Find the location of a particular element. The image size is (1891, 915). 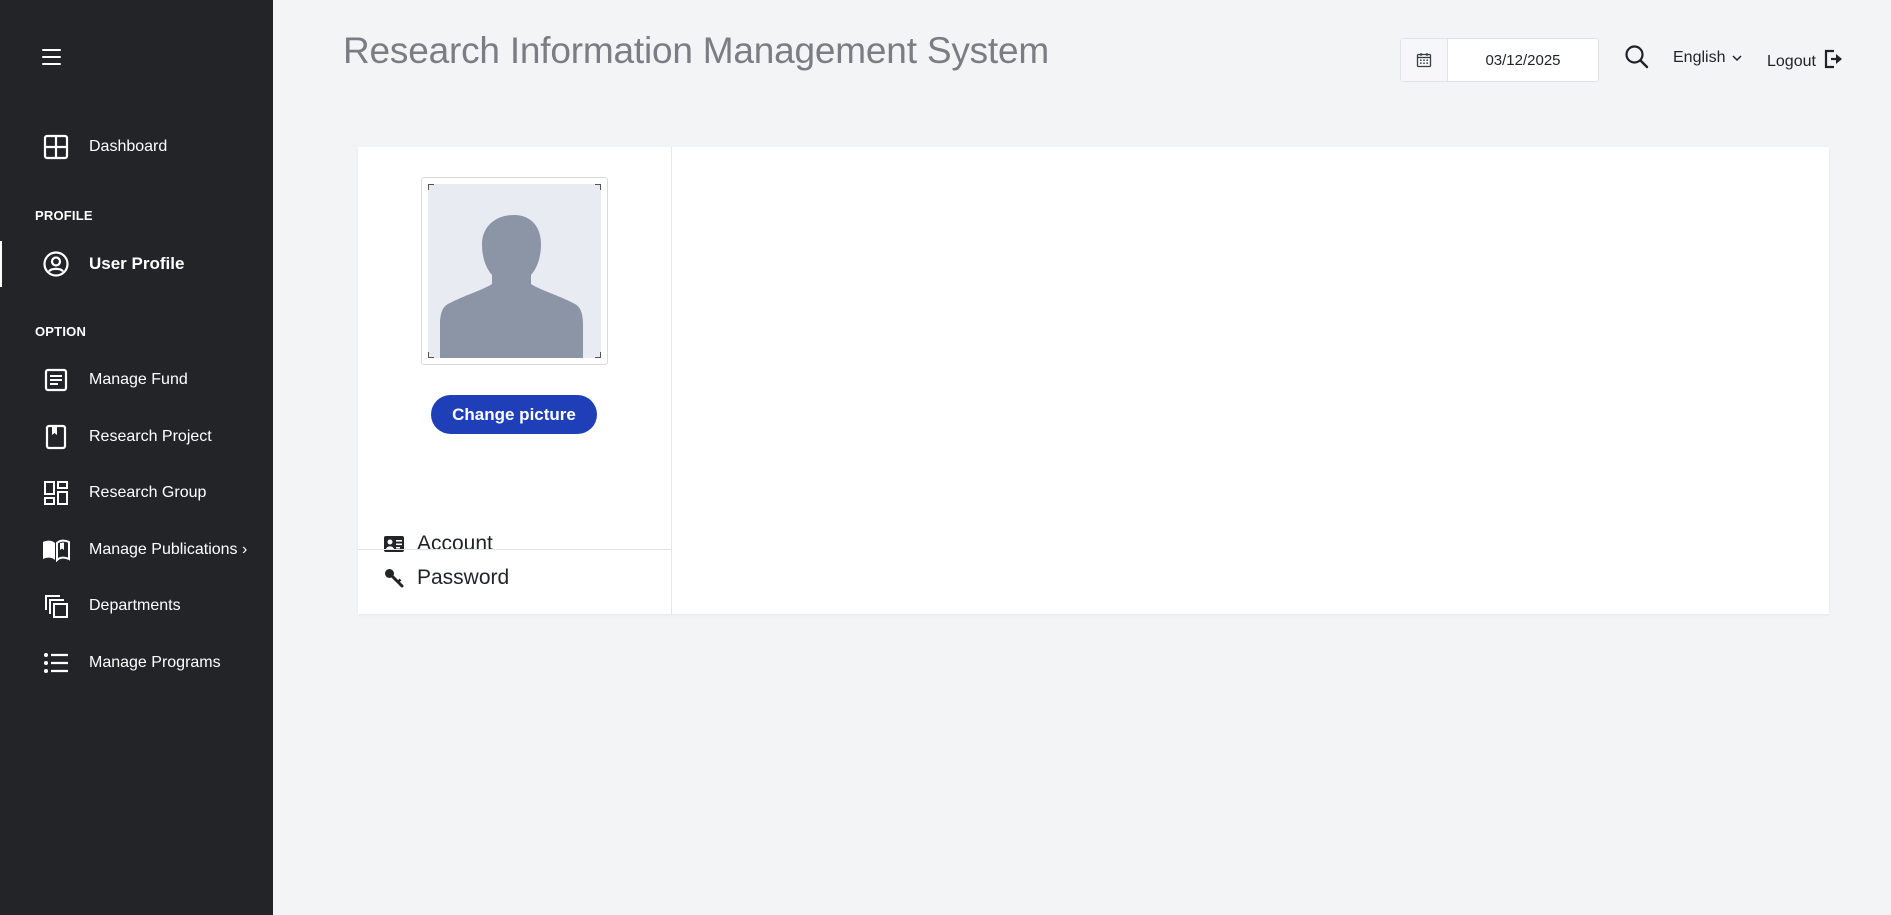

profile-menu-label: Password is located at coordinates (463, 577).